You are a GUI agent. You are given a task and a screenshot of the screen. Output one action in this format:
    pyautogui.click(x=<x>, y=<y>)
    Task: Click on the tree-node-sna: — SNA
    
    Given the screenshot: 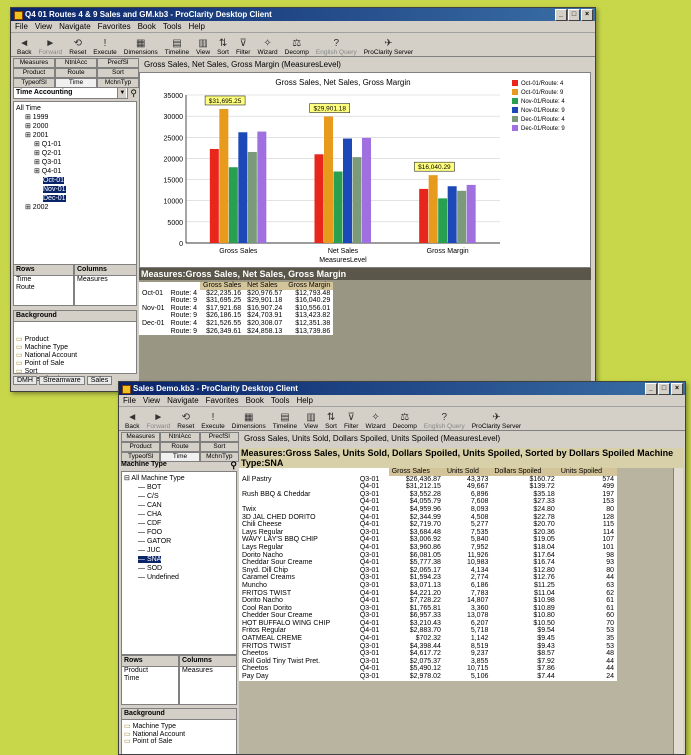 What is the action you would take?
    pyautogui.click(x=179, y=559)
    